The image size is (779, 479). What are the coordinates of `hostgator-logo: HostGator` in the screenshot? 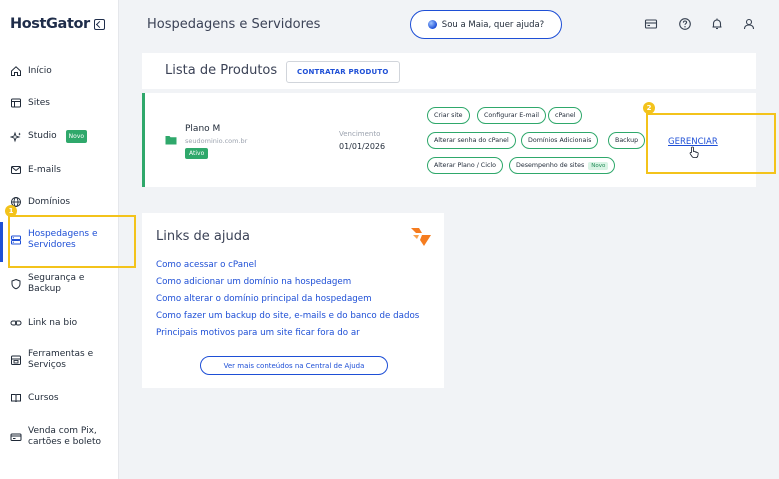 It's located at (57, 24).